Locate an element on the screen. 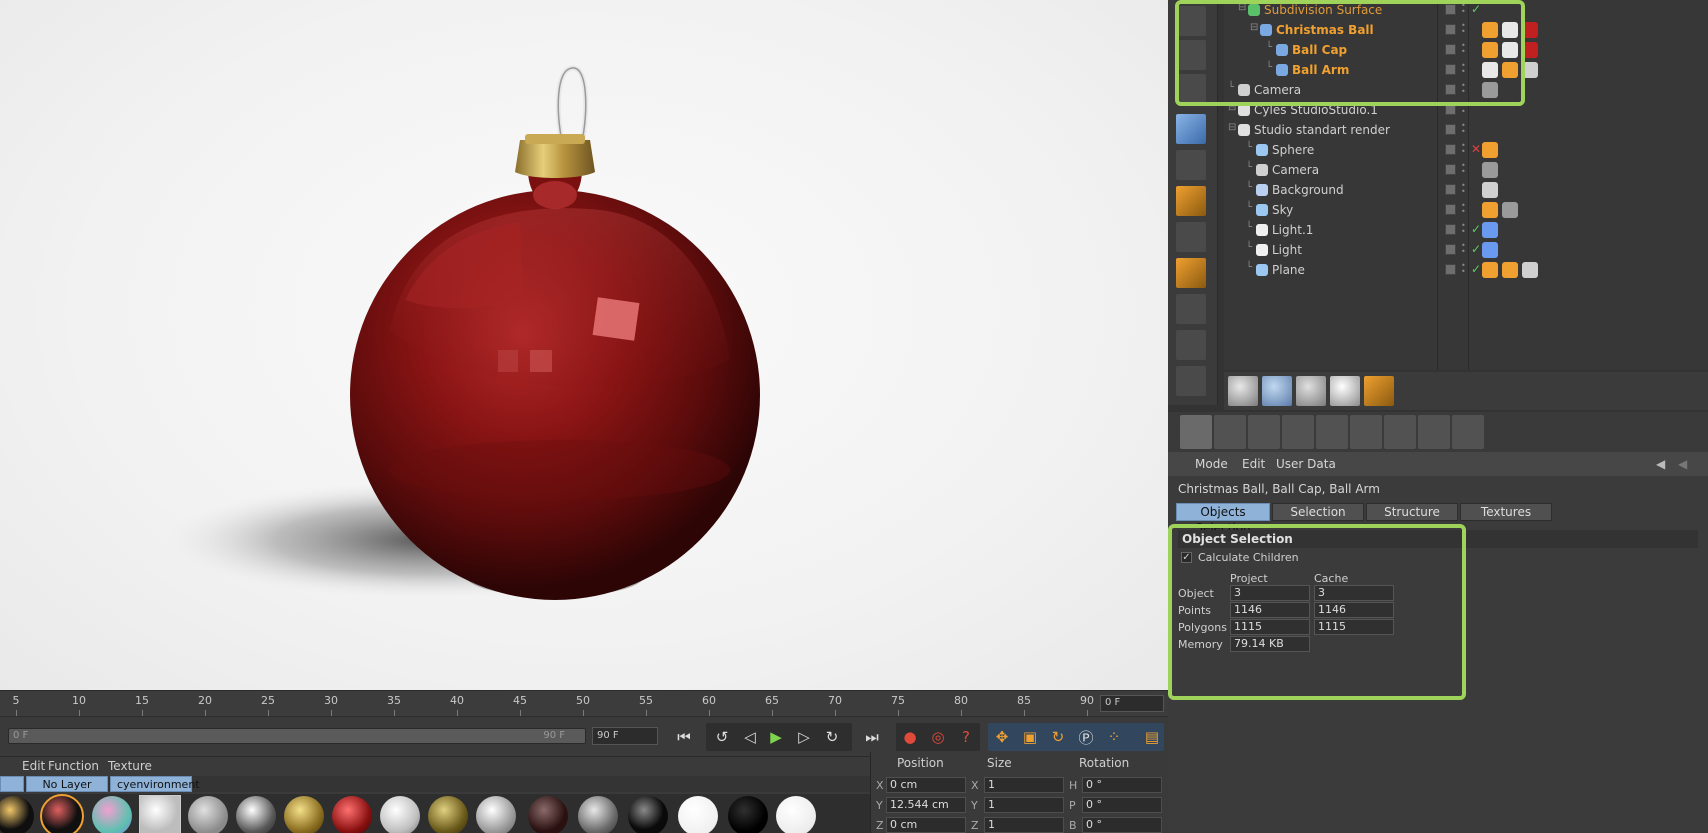  previous-key-icon: ↺ is located at coordinates (722, 737).